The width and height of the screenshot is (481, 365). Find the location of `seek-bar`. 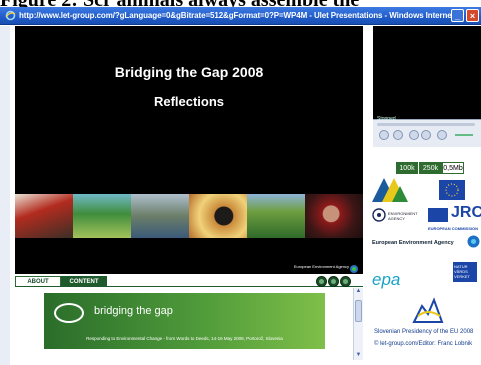

seek-bar is located at coordinates (426, 124).